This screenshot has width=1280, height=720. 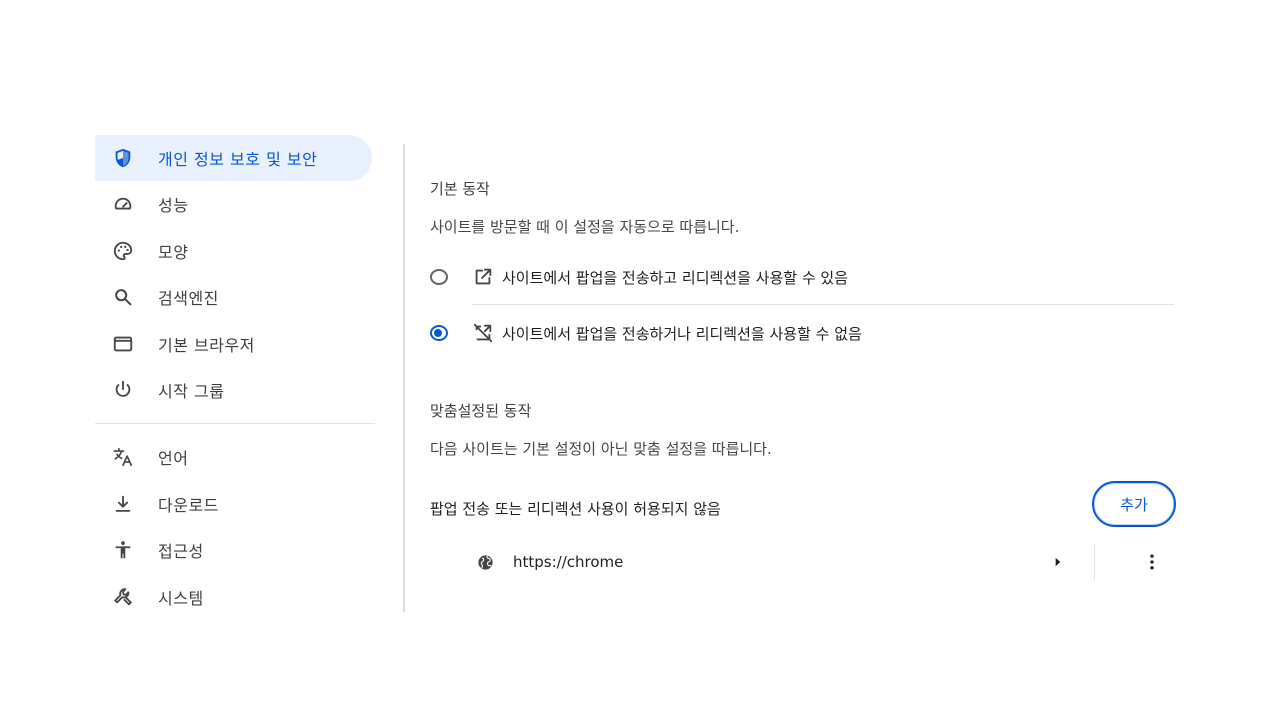 I want to click on site-url: https://chrome, so click(x=568, y=562).